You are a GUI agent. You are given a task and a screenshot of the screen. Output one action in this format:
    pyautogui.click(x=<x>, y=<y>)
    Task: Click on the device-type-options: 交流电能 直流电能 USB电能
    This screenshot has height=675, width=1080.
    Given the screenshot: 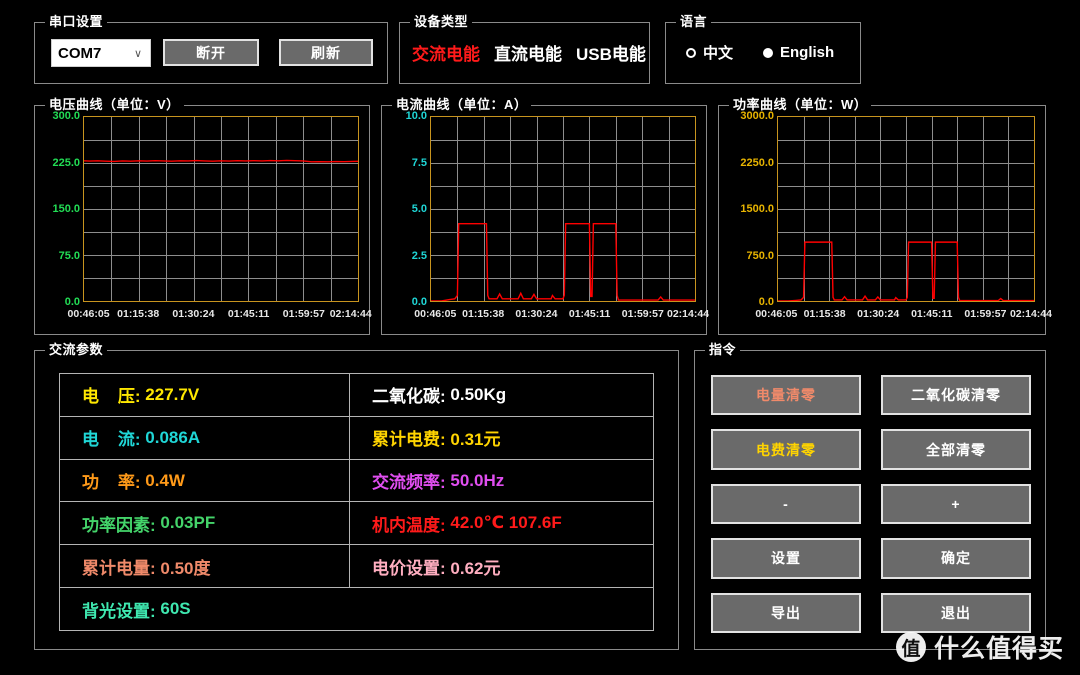 What is the action you would take?
    pyautogui.click(x=529, y=52)
    